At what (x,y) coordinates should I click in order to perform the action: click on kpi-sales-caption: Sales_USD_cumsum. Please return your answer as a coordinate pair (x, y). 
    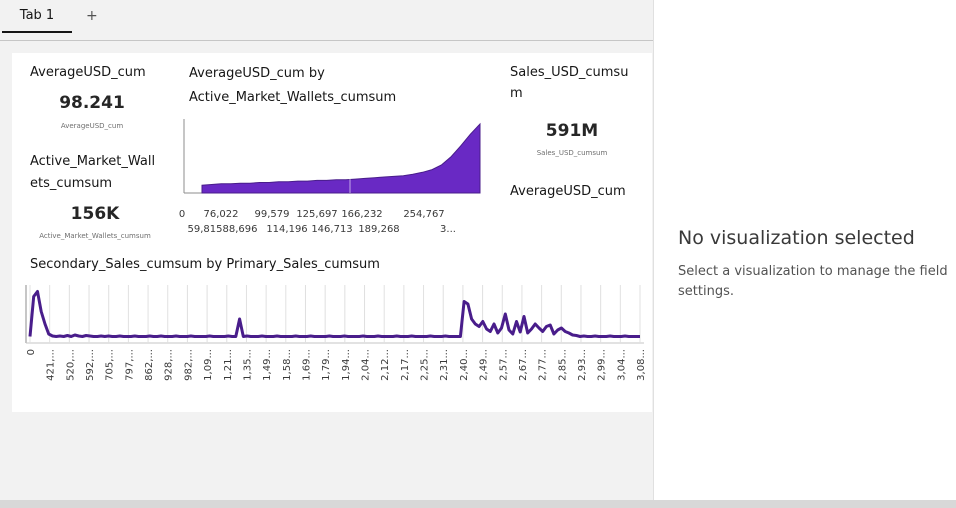
    Looking at the image, I should click on (572, 153).